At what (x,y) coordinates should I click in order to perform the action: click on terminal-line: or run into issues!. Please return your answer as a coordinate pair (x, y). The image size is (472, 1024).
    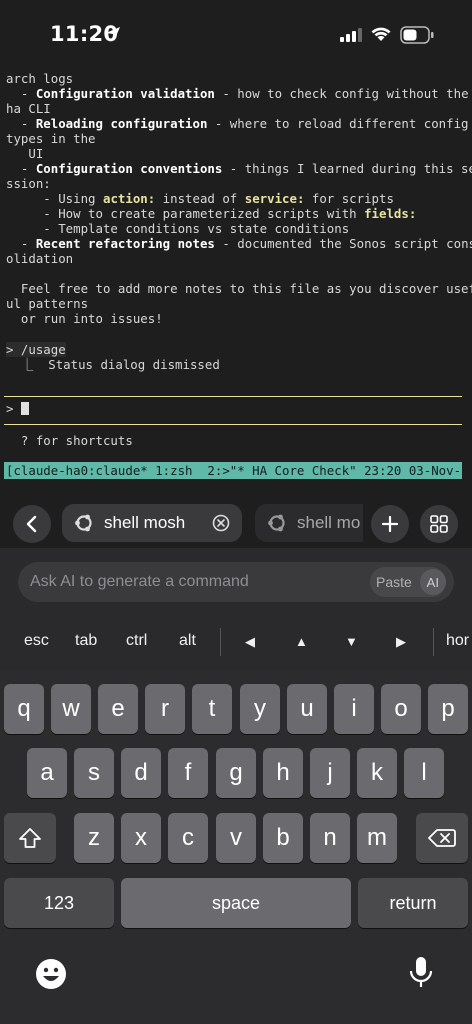
    Looking at the image, I should click on (84, 318).